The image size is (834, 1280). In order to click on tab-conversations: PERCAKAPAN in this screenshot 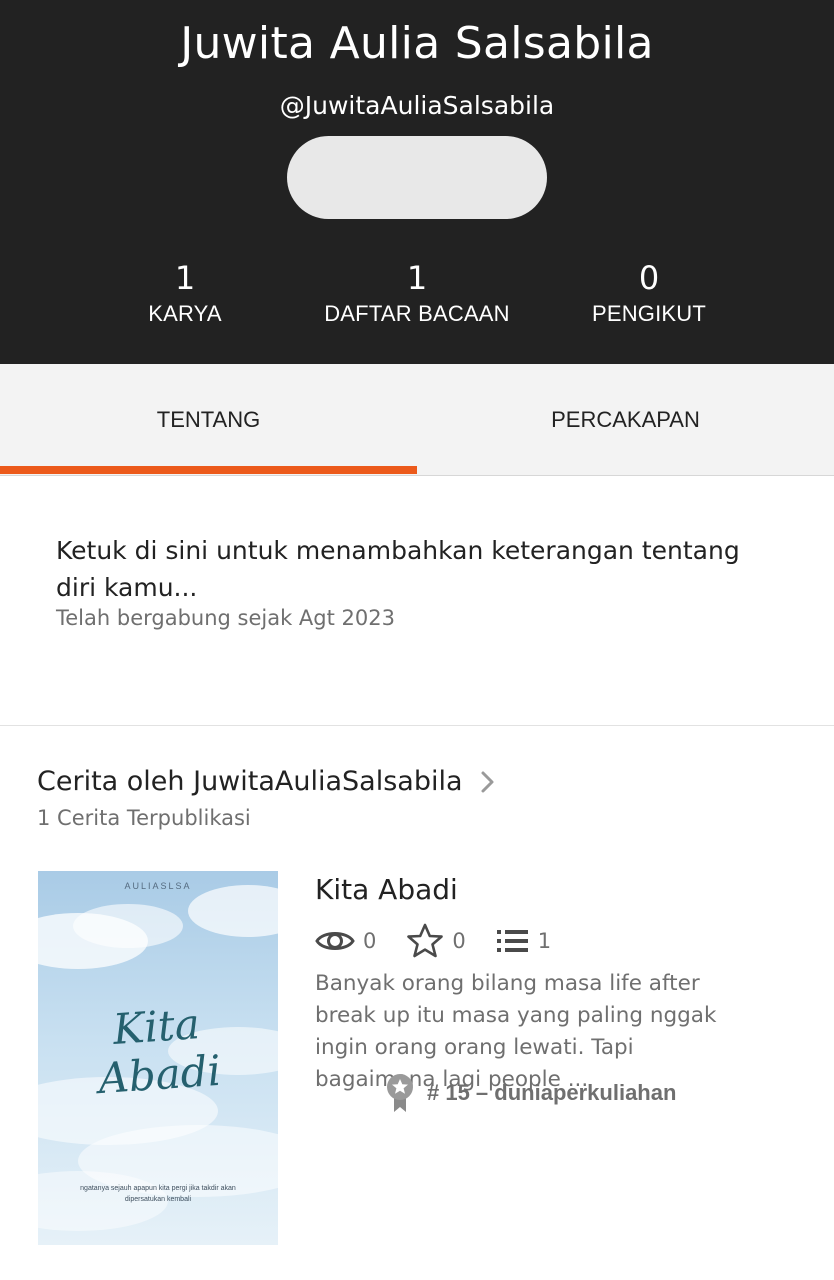, I will do `click(625, 419)`.